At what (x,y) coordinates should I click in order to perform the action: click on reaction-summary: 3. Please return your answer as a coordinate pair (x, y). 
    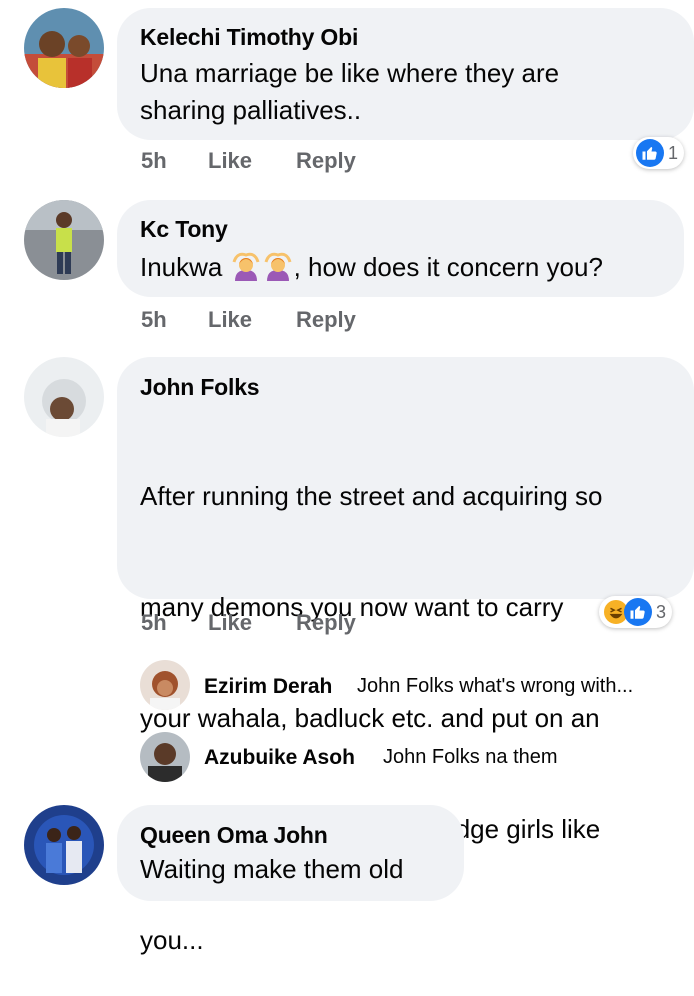
    Looking at the image, I should click on (636, 612).